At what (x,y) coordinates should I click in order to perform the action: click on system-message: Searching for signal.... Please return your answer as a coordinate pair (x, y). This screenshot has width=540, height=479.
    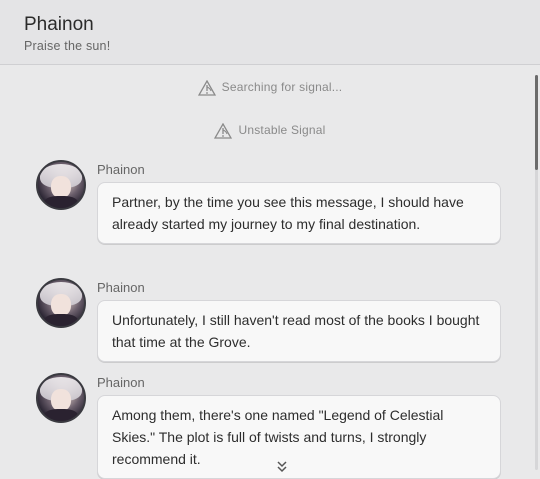
    Looking at the image, I should click on (270, 88).